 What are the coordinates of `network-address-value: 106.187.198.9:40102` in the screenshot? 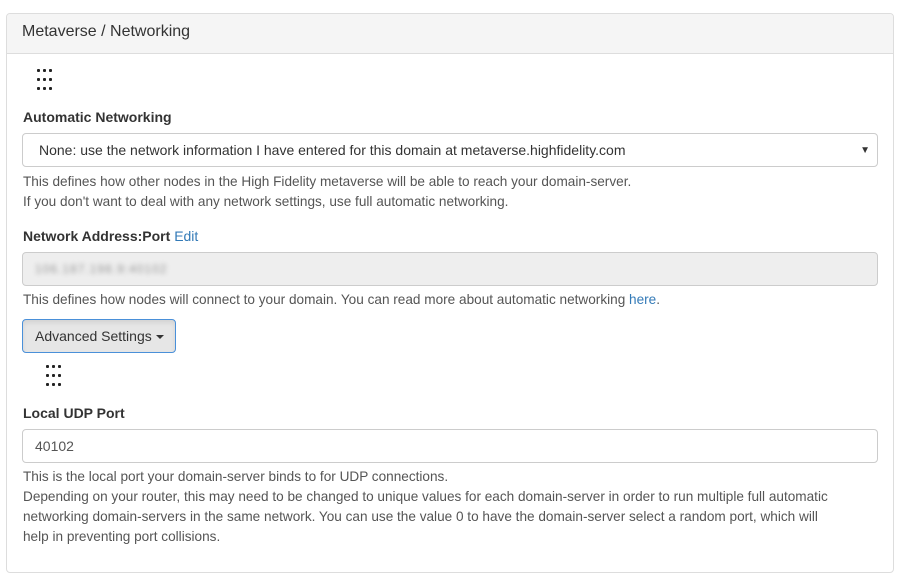 It's located at (101, 269).